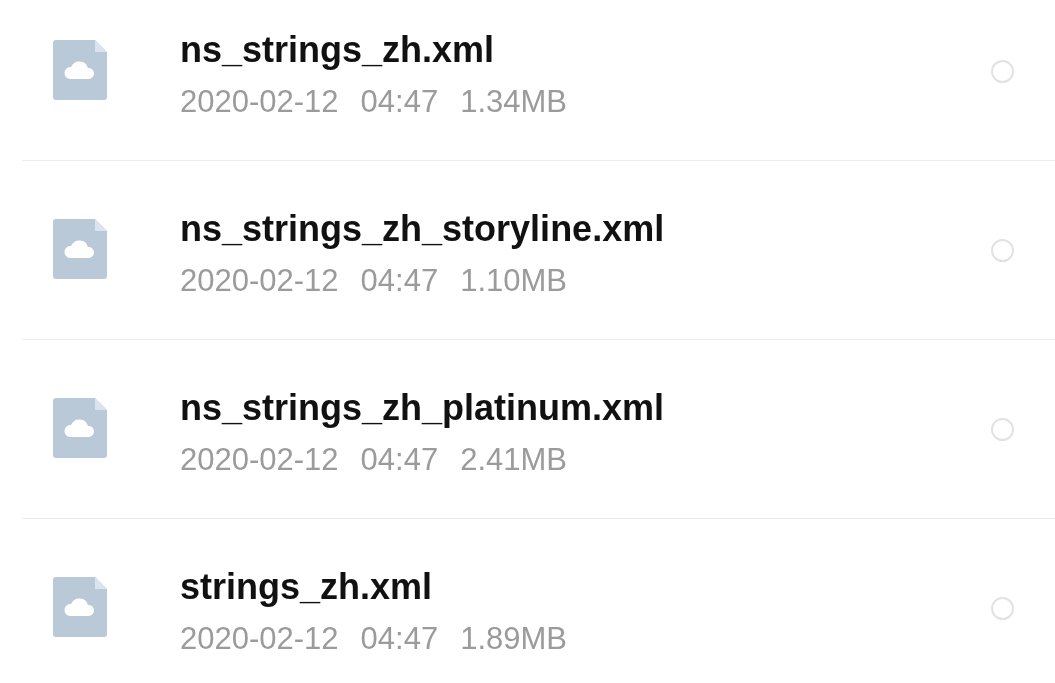  What do you see at coordinates (513, 639) in the screenshot?
I see `file-size: 1.89MB` at bounding box center [513, 639].